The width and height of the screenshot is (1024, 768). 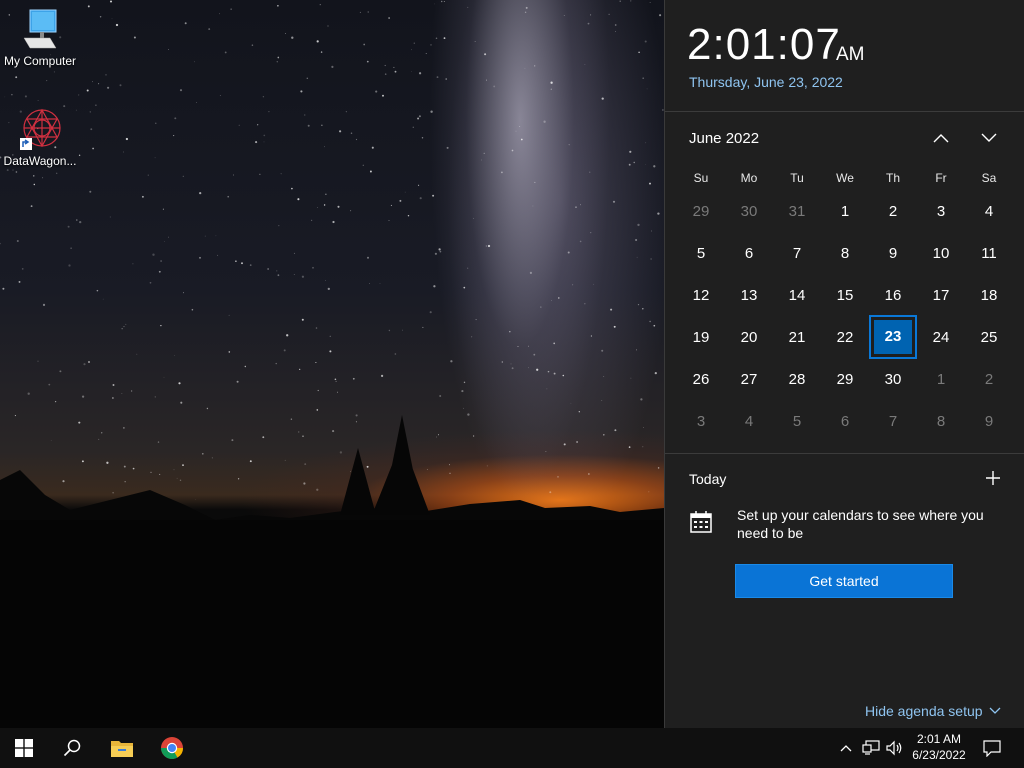 I want to click on search-button, so click(x=72, y=748).